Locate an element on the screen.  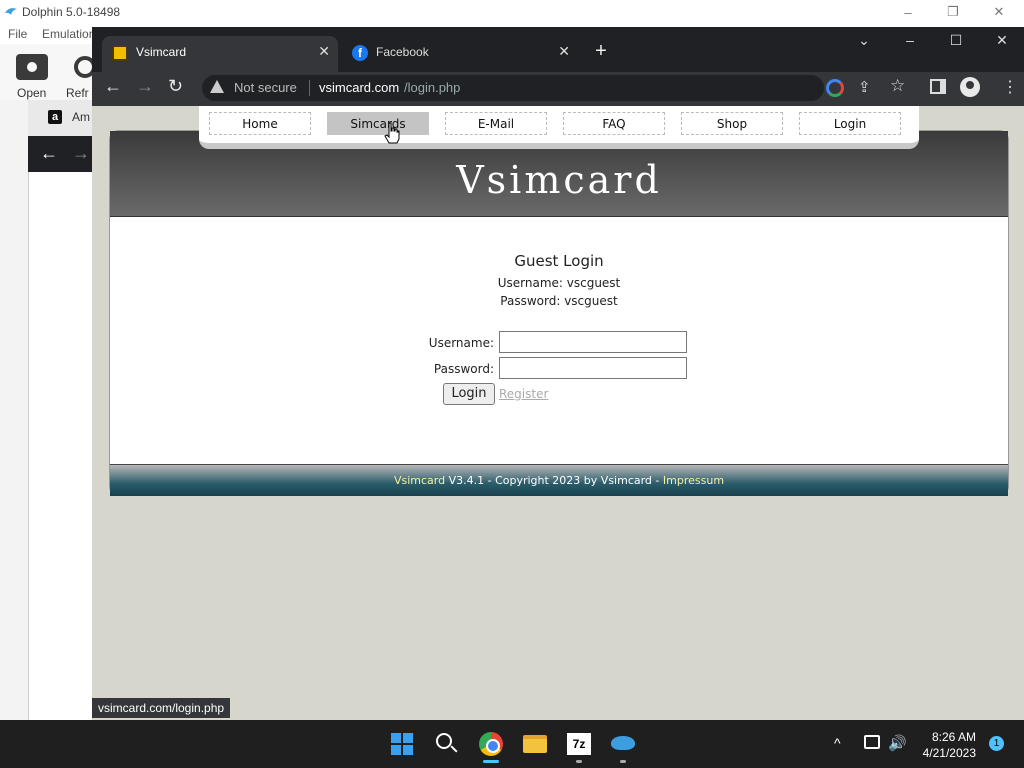
bookmark-star-icon: ☆ is located at coordinates (897, 86).